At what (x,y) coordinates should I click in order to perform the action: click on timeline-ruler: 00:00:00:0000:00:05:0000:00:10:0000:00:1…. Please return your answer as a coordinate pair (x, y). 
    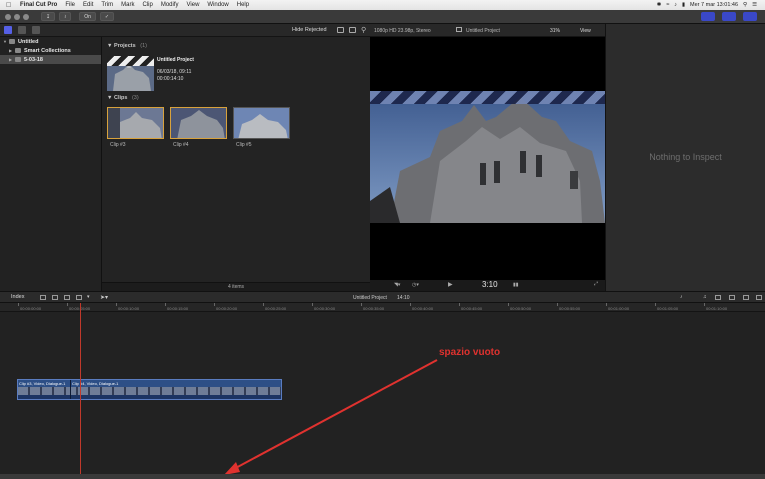
    Looking at the image, I should click on (382, 307).